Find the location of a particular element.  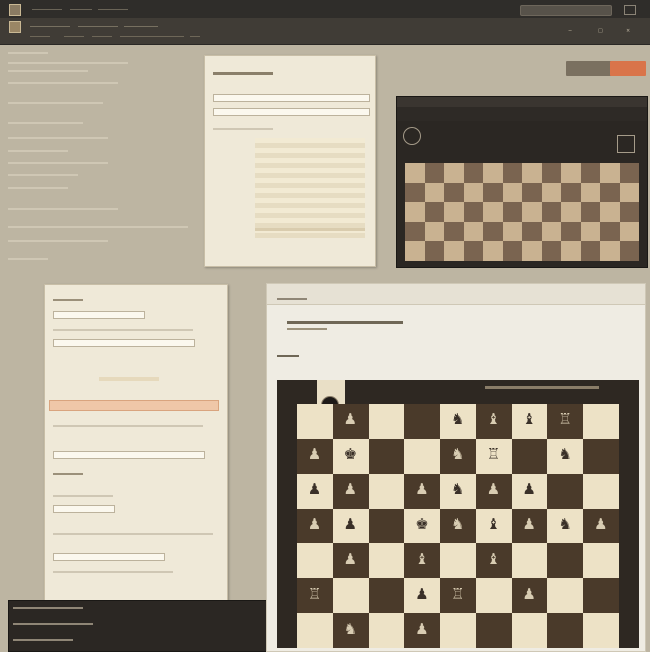

maximize-icon: □ is located at coordinates (600, 31).